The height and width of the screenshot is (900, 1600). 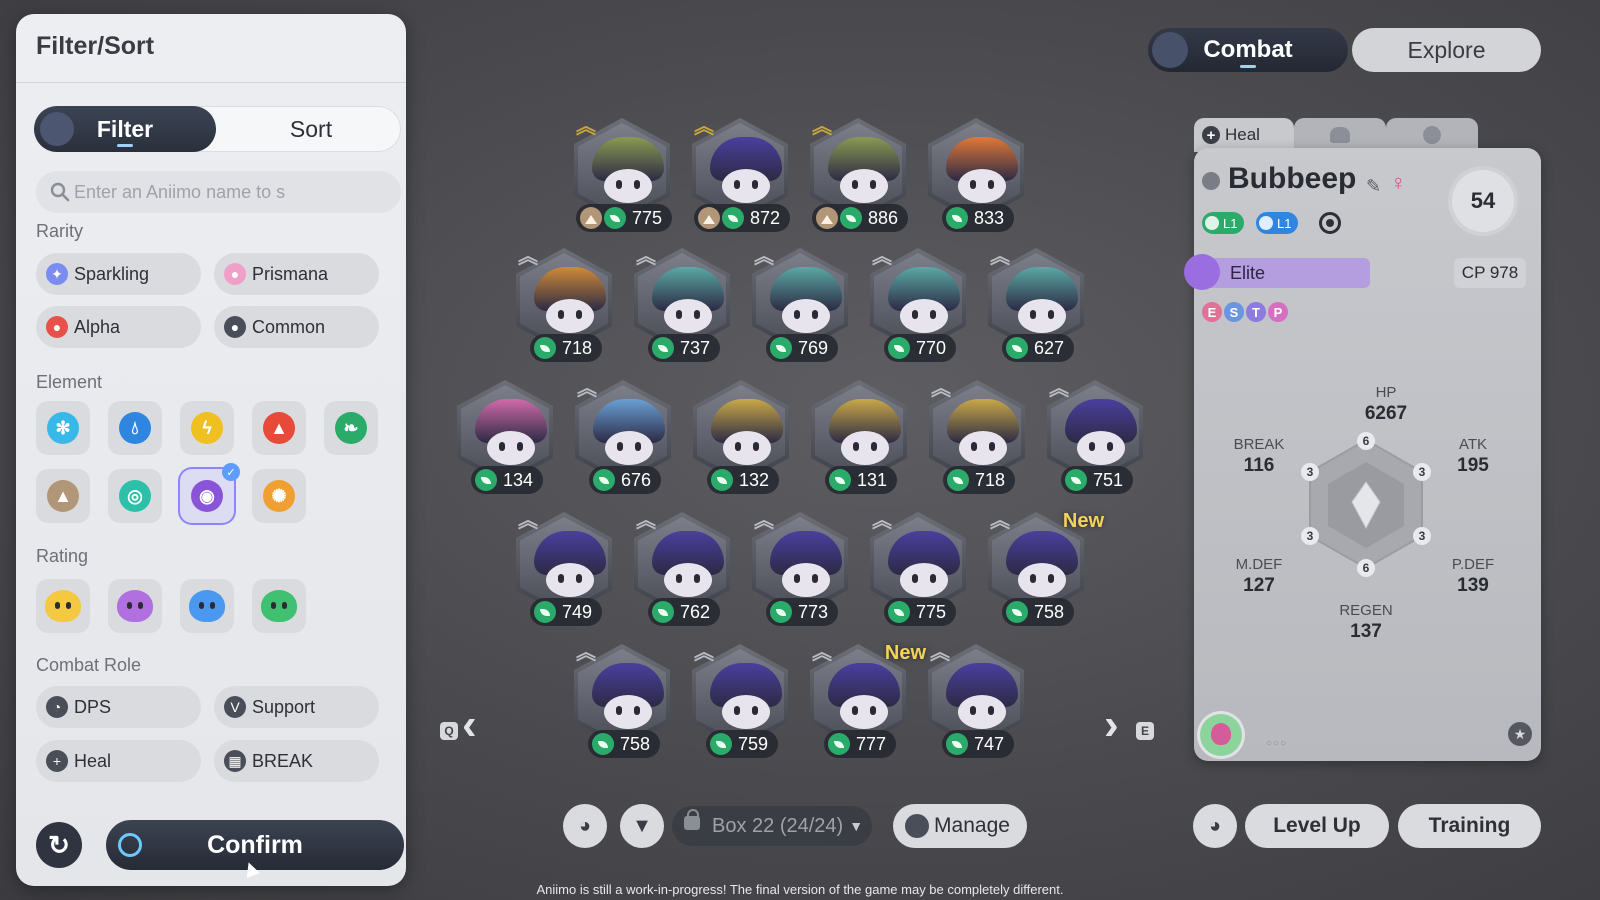 I want to click on aniimo-card: ︽ 770, so click(x=918, y=306).